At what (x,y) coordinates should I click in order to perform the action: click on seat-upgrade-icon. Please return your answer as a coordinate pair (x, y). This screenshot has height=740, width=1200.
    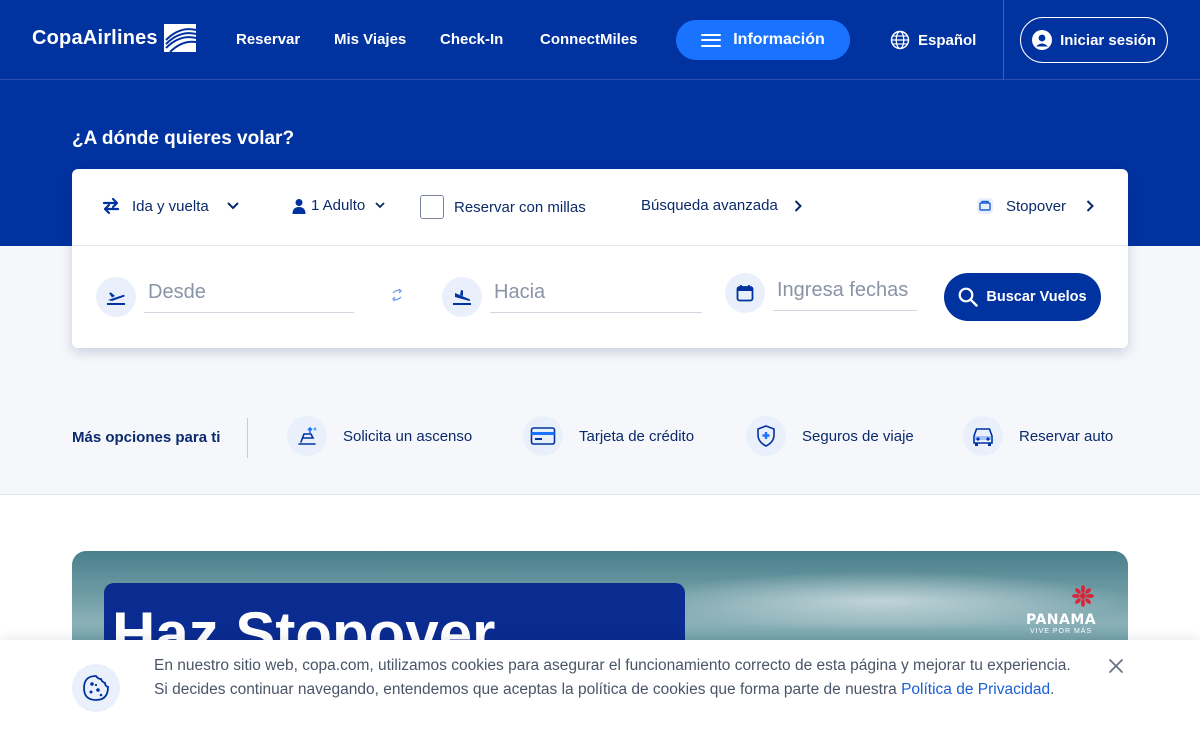
    Looking at the image, I should click on (307, 436).